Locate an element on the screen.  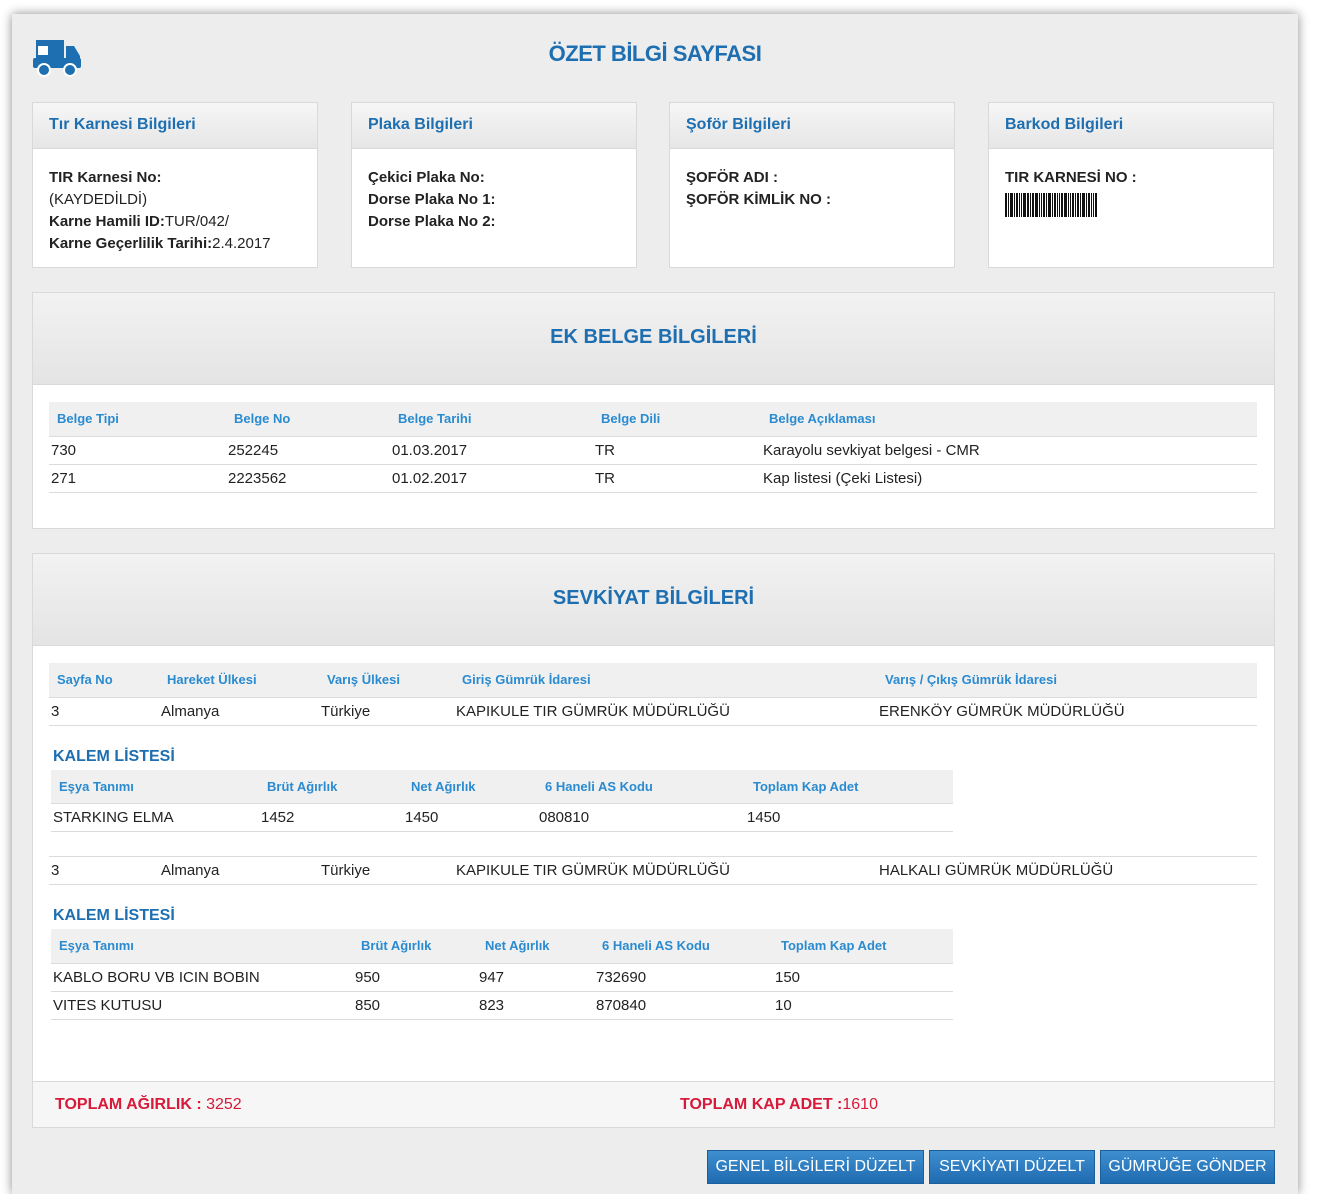
cell: Karayolu sevkiyat belgesi - CMR is located at coordinates (1009, 450).